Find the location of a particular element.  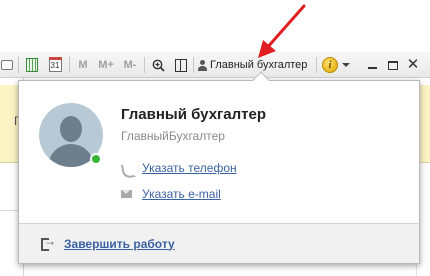

user-login: ГлавныйБухгалтер is located at coordinates (173, 136).